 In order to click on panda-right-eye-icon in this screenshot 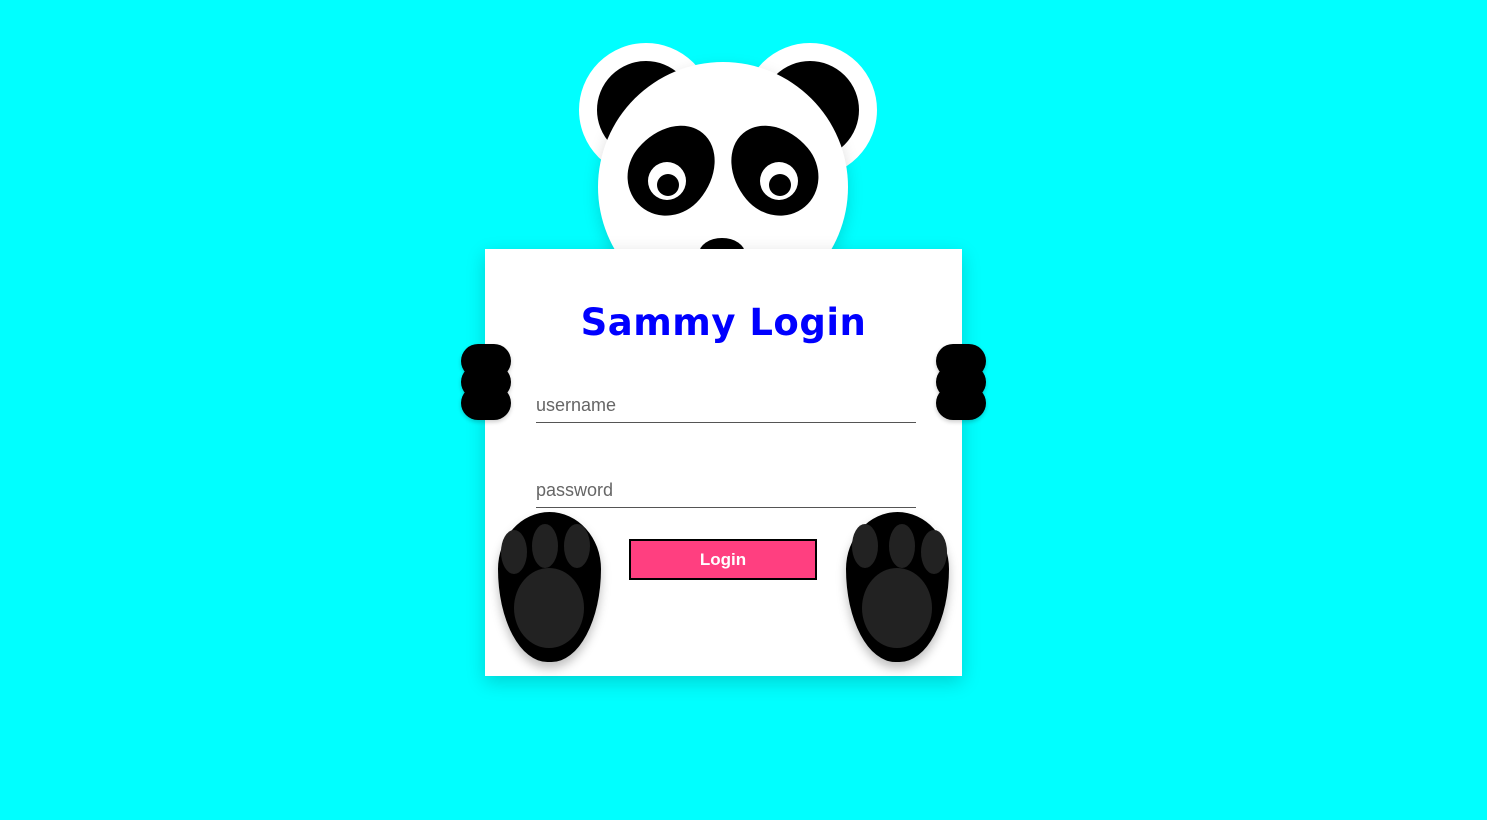, I will do `click(779, 181)`.